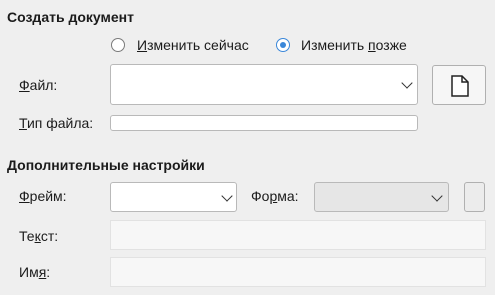 The width and height of the screenshot is (495, 295). What do you see at coordinates (35, 272) in the screenshot?
I see `name-label: Имя:` at bounding box center [35, 272].